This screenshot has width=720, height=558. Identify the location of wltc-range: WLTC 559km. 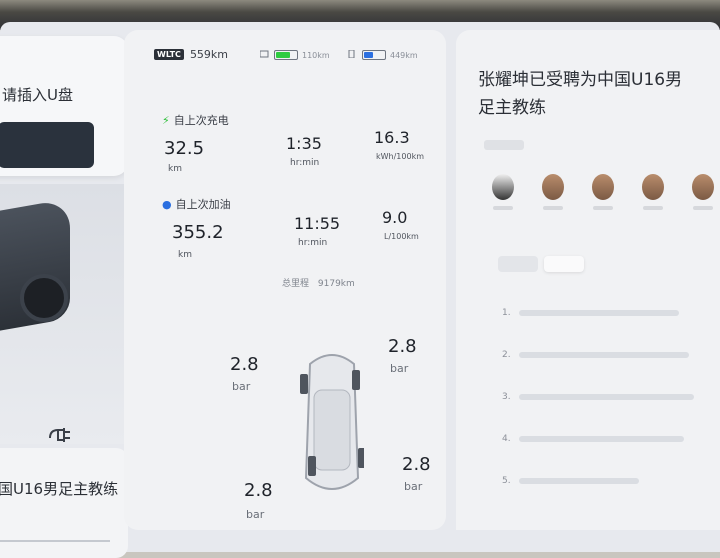
(191, 54).